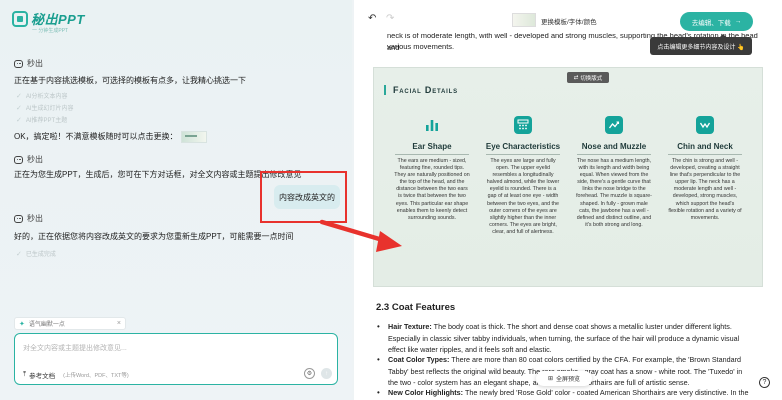 This screenshot has width=782, height=400. I want to click on progress-step: ✓ AI分析文本内容, so click(42, 96).